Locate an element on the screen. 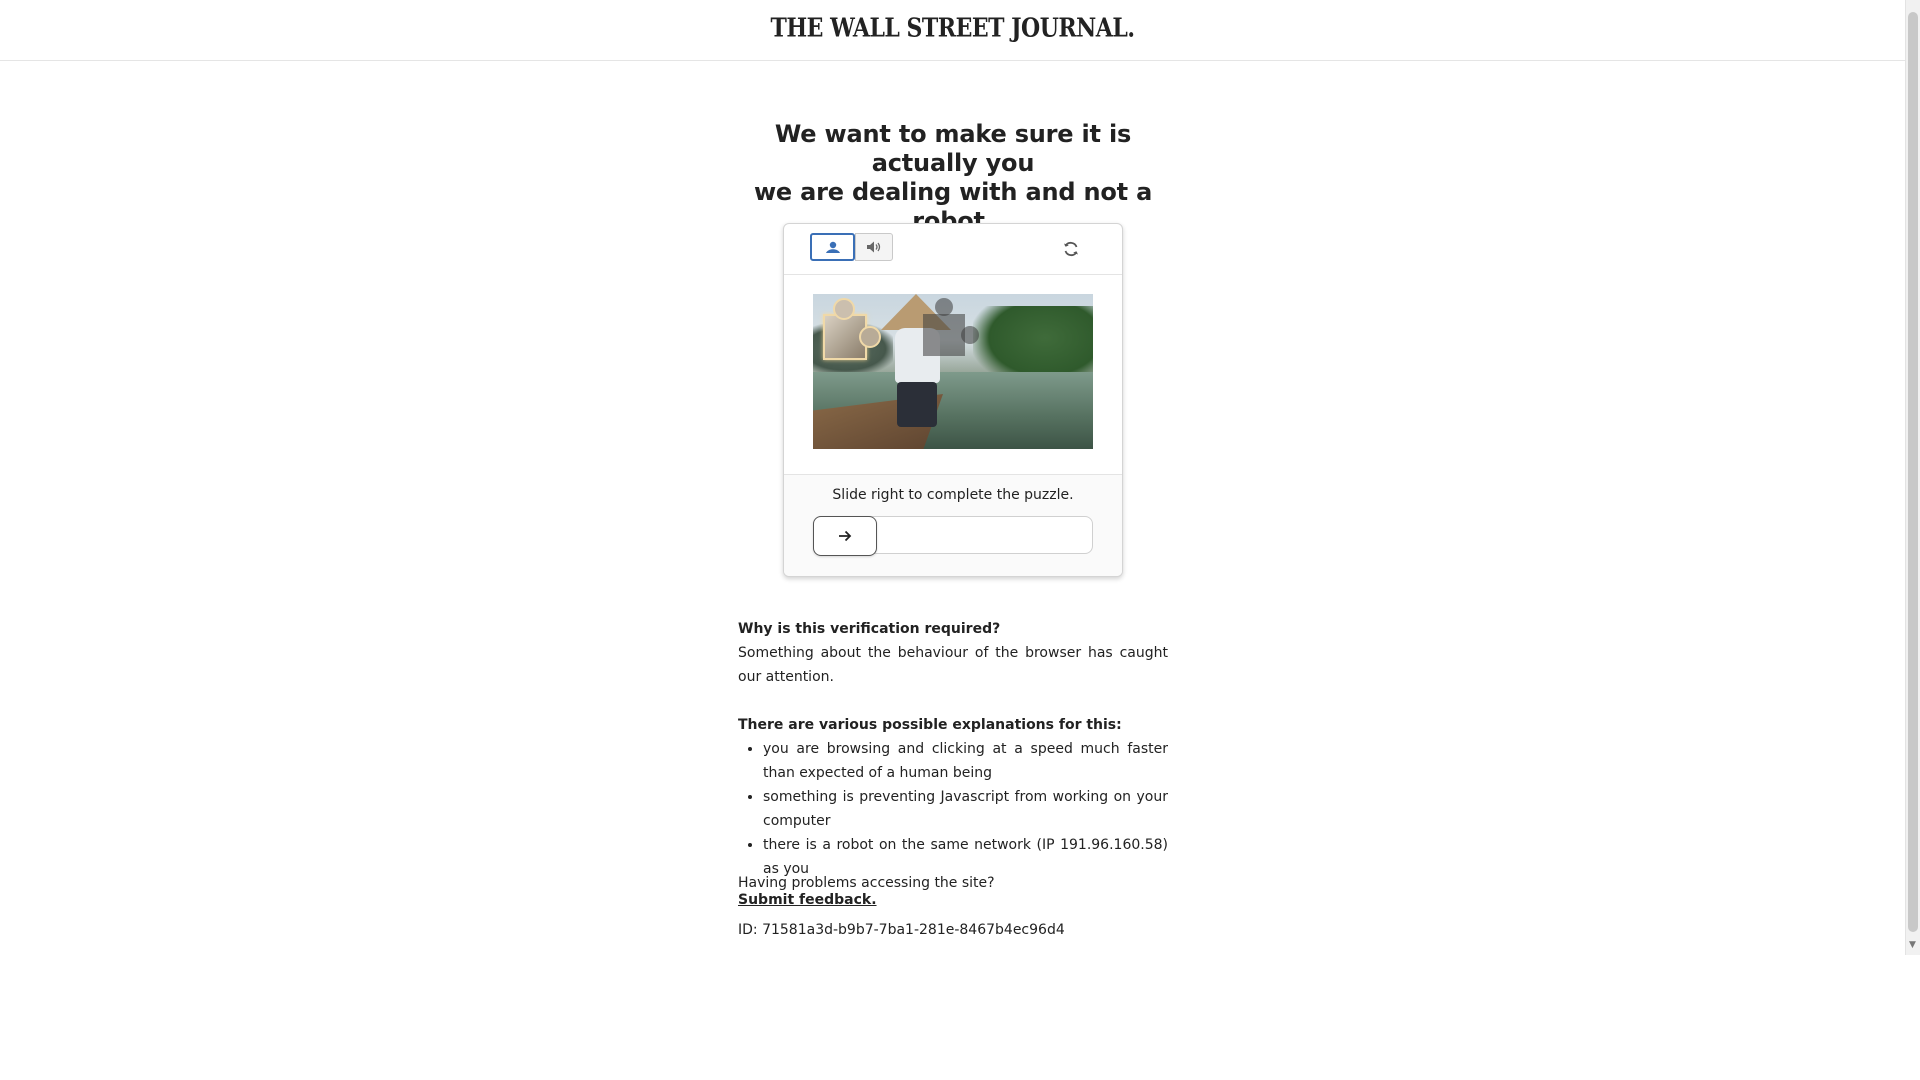 The height and width of the screenshot is (1080, 1920). help-question: Having problems accessing the site? is located at coordinates (866, 883).